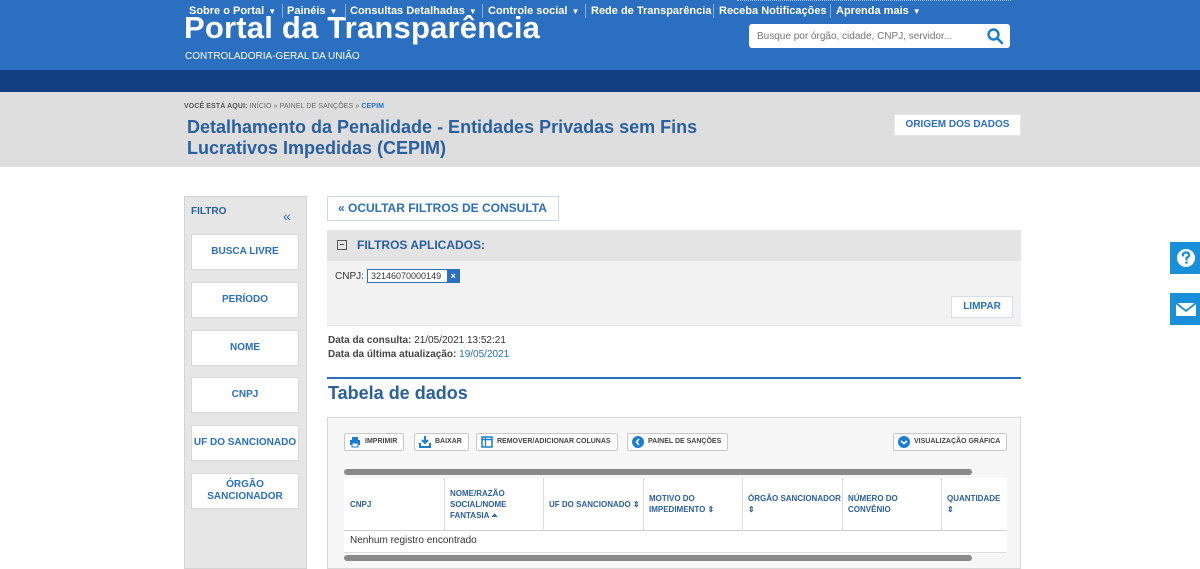 The width and height of the screenshot is (1200, 569). Describe the element at coordinates (773, 11) in the screenshot. I see `nav-receba-notificacoes: Receba Notificações` at that location.